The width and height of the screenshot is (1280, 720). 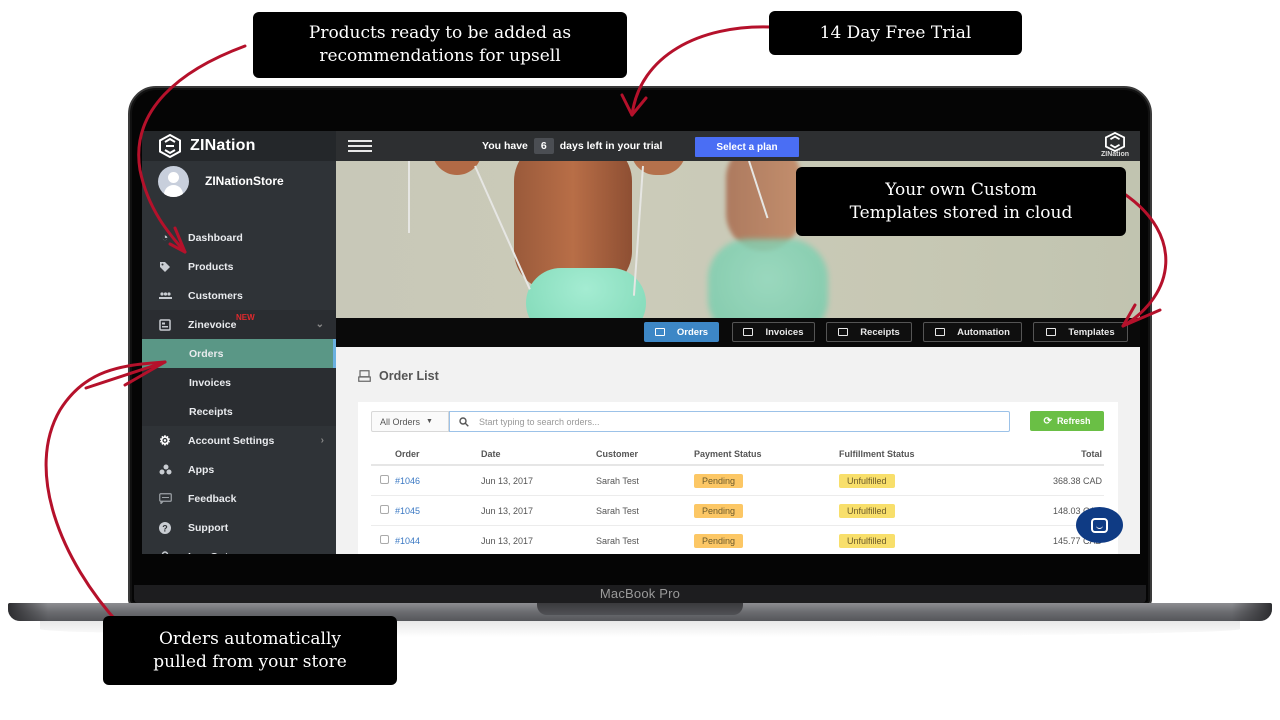 I want to click on sidebar-subitem-receipts: Receipts, so click(x=239, y=411).